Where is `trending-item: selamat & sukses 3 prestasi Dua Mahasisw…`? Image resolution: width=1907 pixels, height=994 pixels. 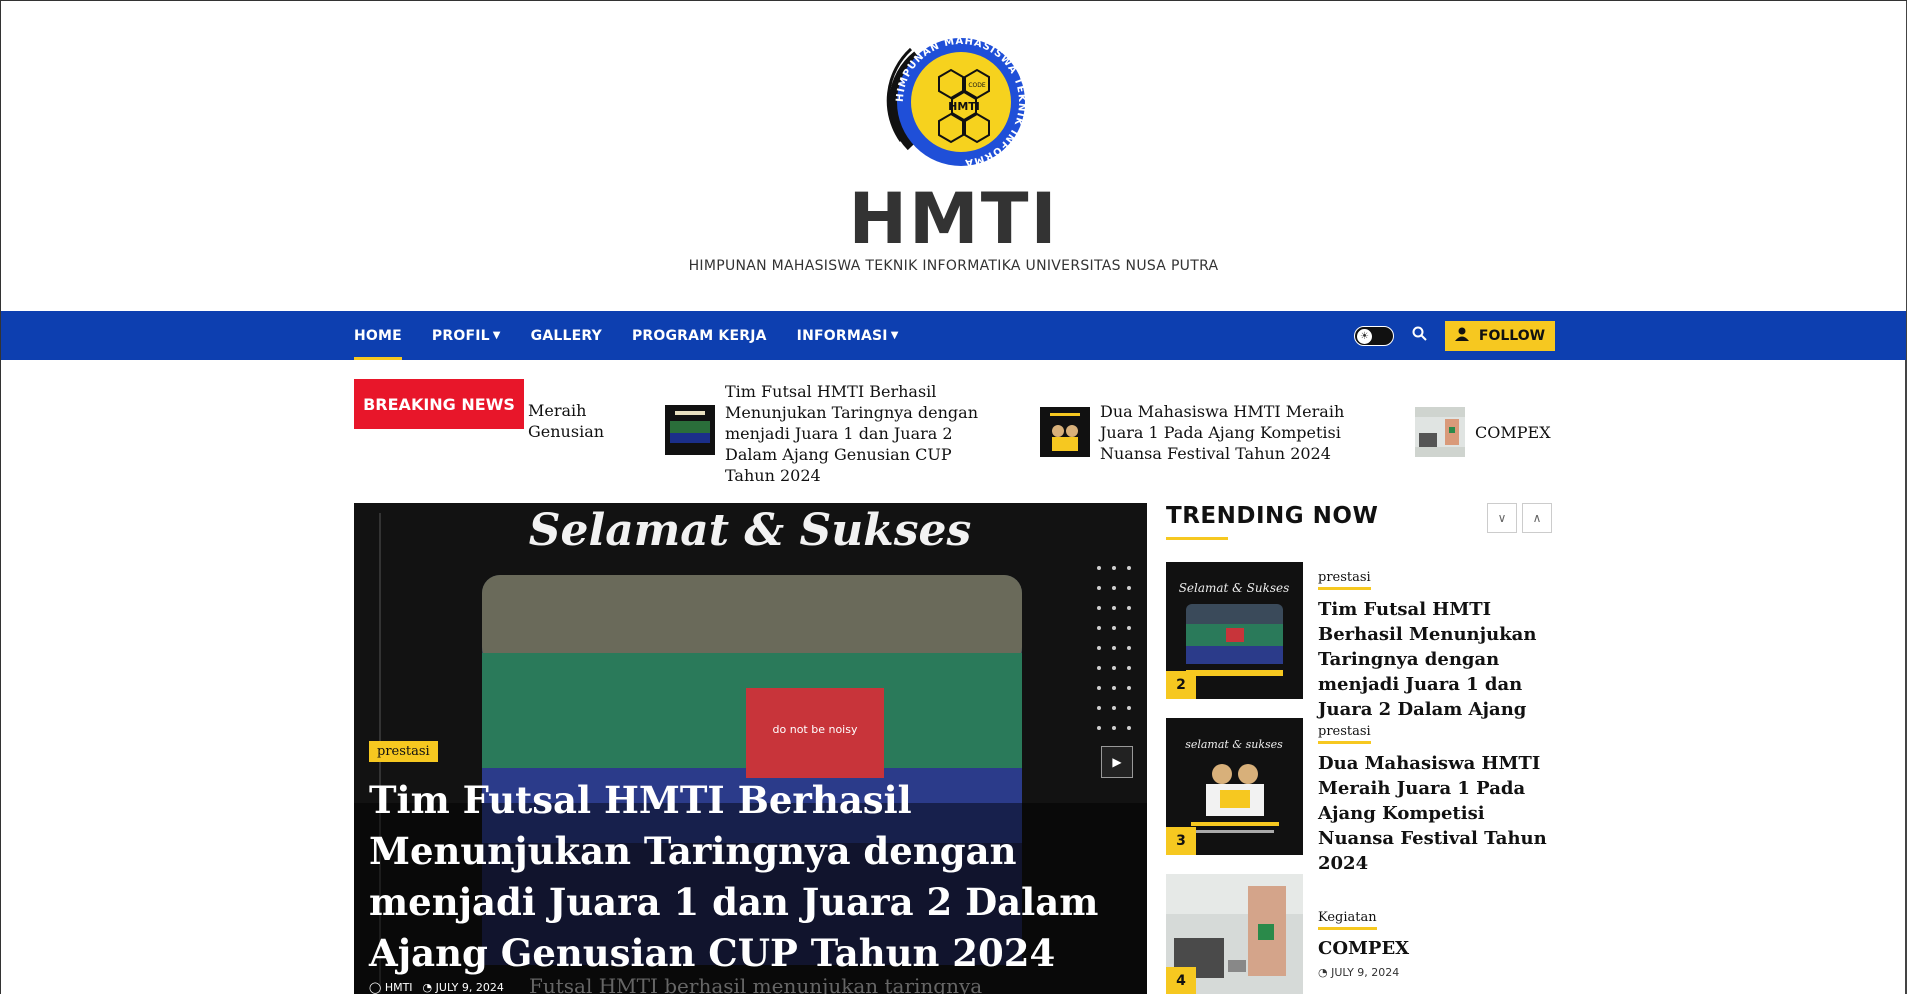 trending-item: selamat & sukses 3 prestasi Dua Mahasisw… is located at coordinates (1361, 796).